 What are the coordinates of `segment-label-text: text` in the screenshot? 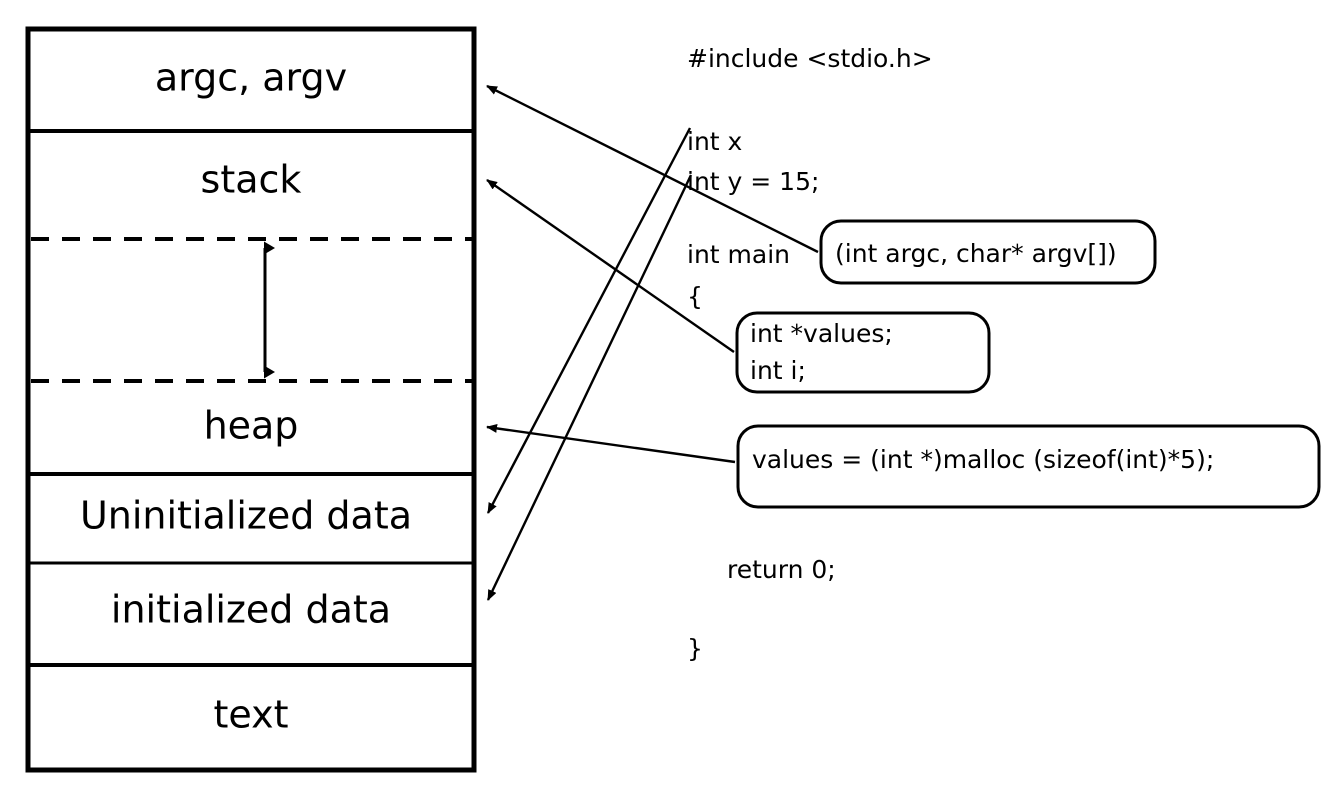 It's located at (251, 715).